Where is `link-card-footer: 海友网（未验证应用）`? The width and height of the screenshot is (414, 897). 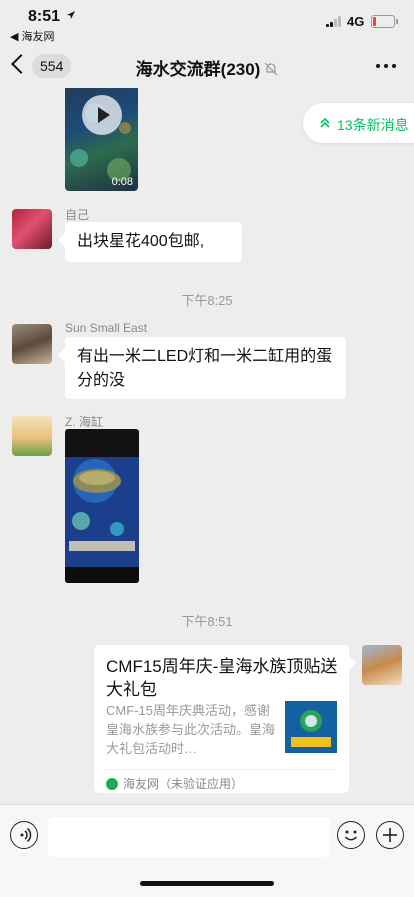
link-card-footer: 海友网（未验证应用） is located at coordinates (221, 780).